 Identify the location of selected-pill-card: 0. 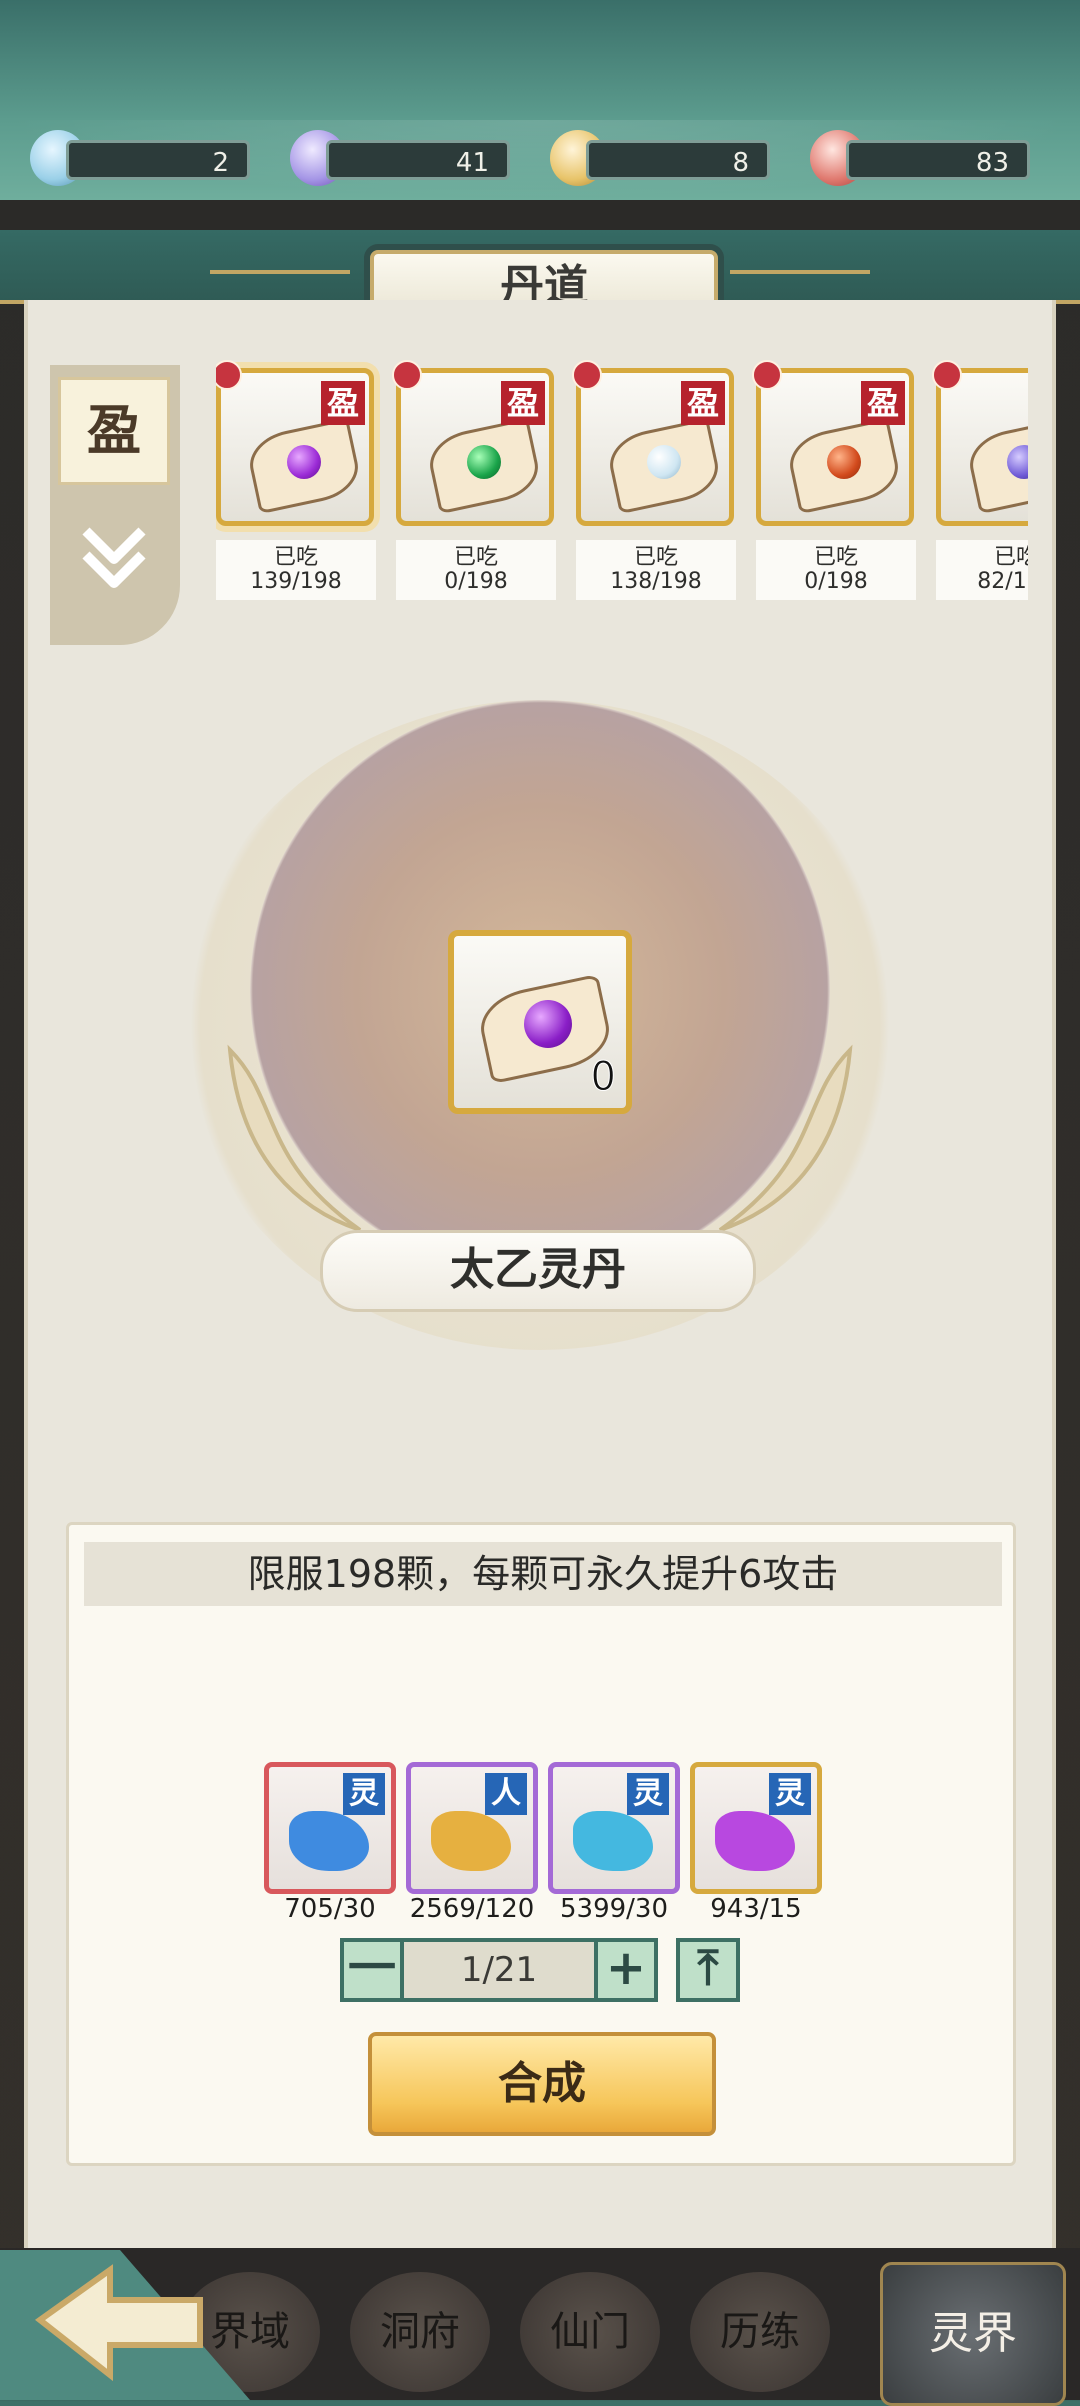
(540, 1022).